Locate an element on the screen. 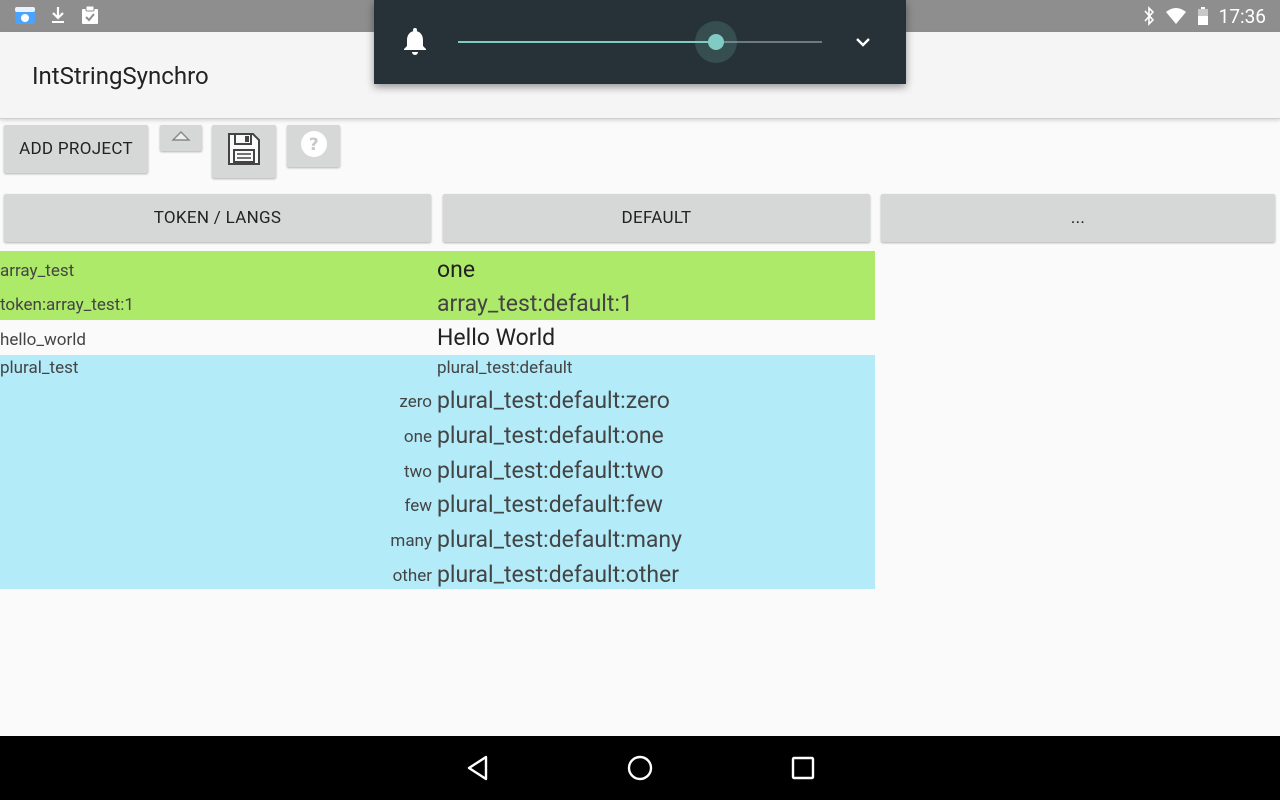 The image size is (1280, 800). quantity-value: plural_test:default:zero is located at coordinates (553, 400).